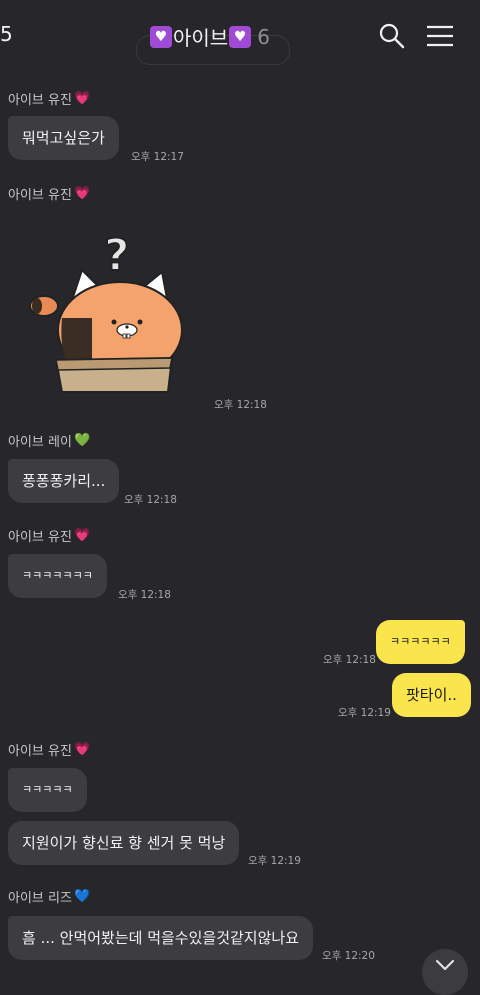  What do you see at coordinates (124, 843) in the screenshot?
I see `message-bubble: 지원이가 향신료 향 센거 못 먹낭` at bounding box center [124, 843].